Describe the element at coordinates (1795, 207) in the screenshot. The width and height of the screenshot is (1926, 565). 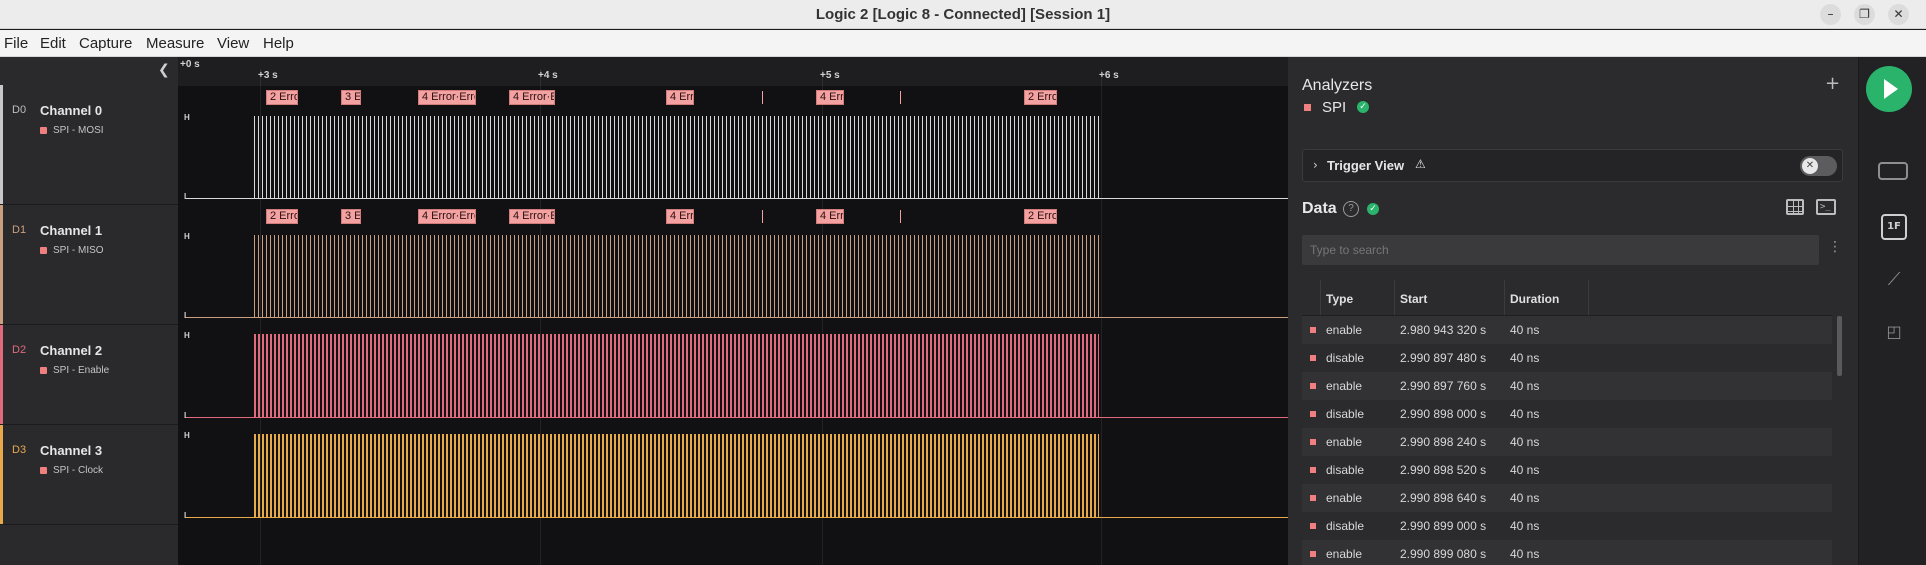
I see `table-icon` at that location.